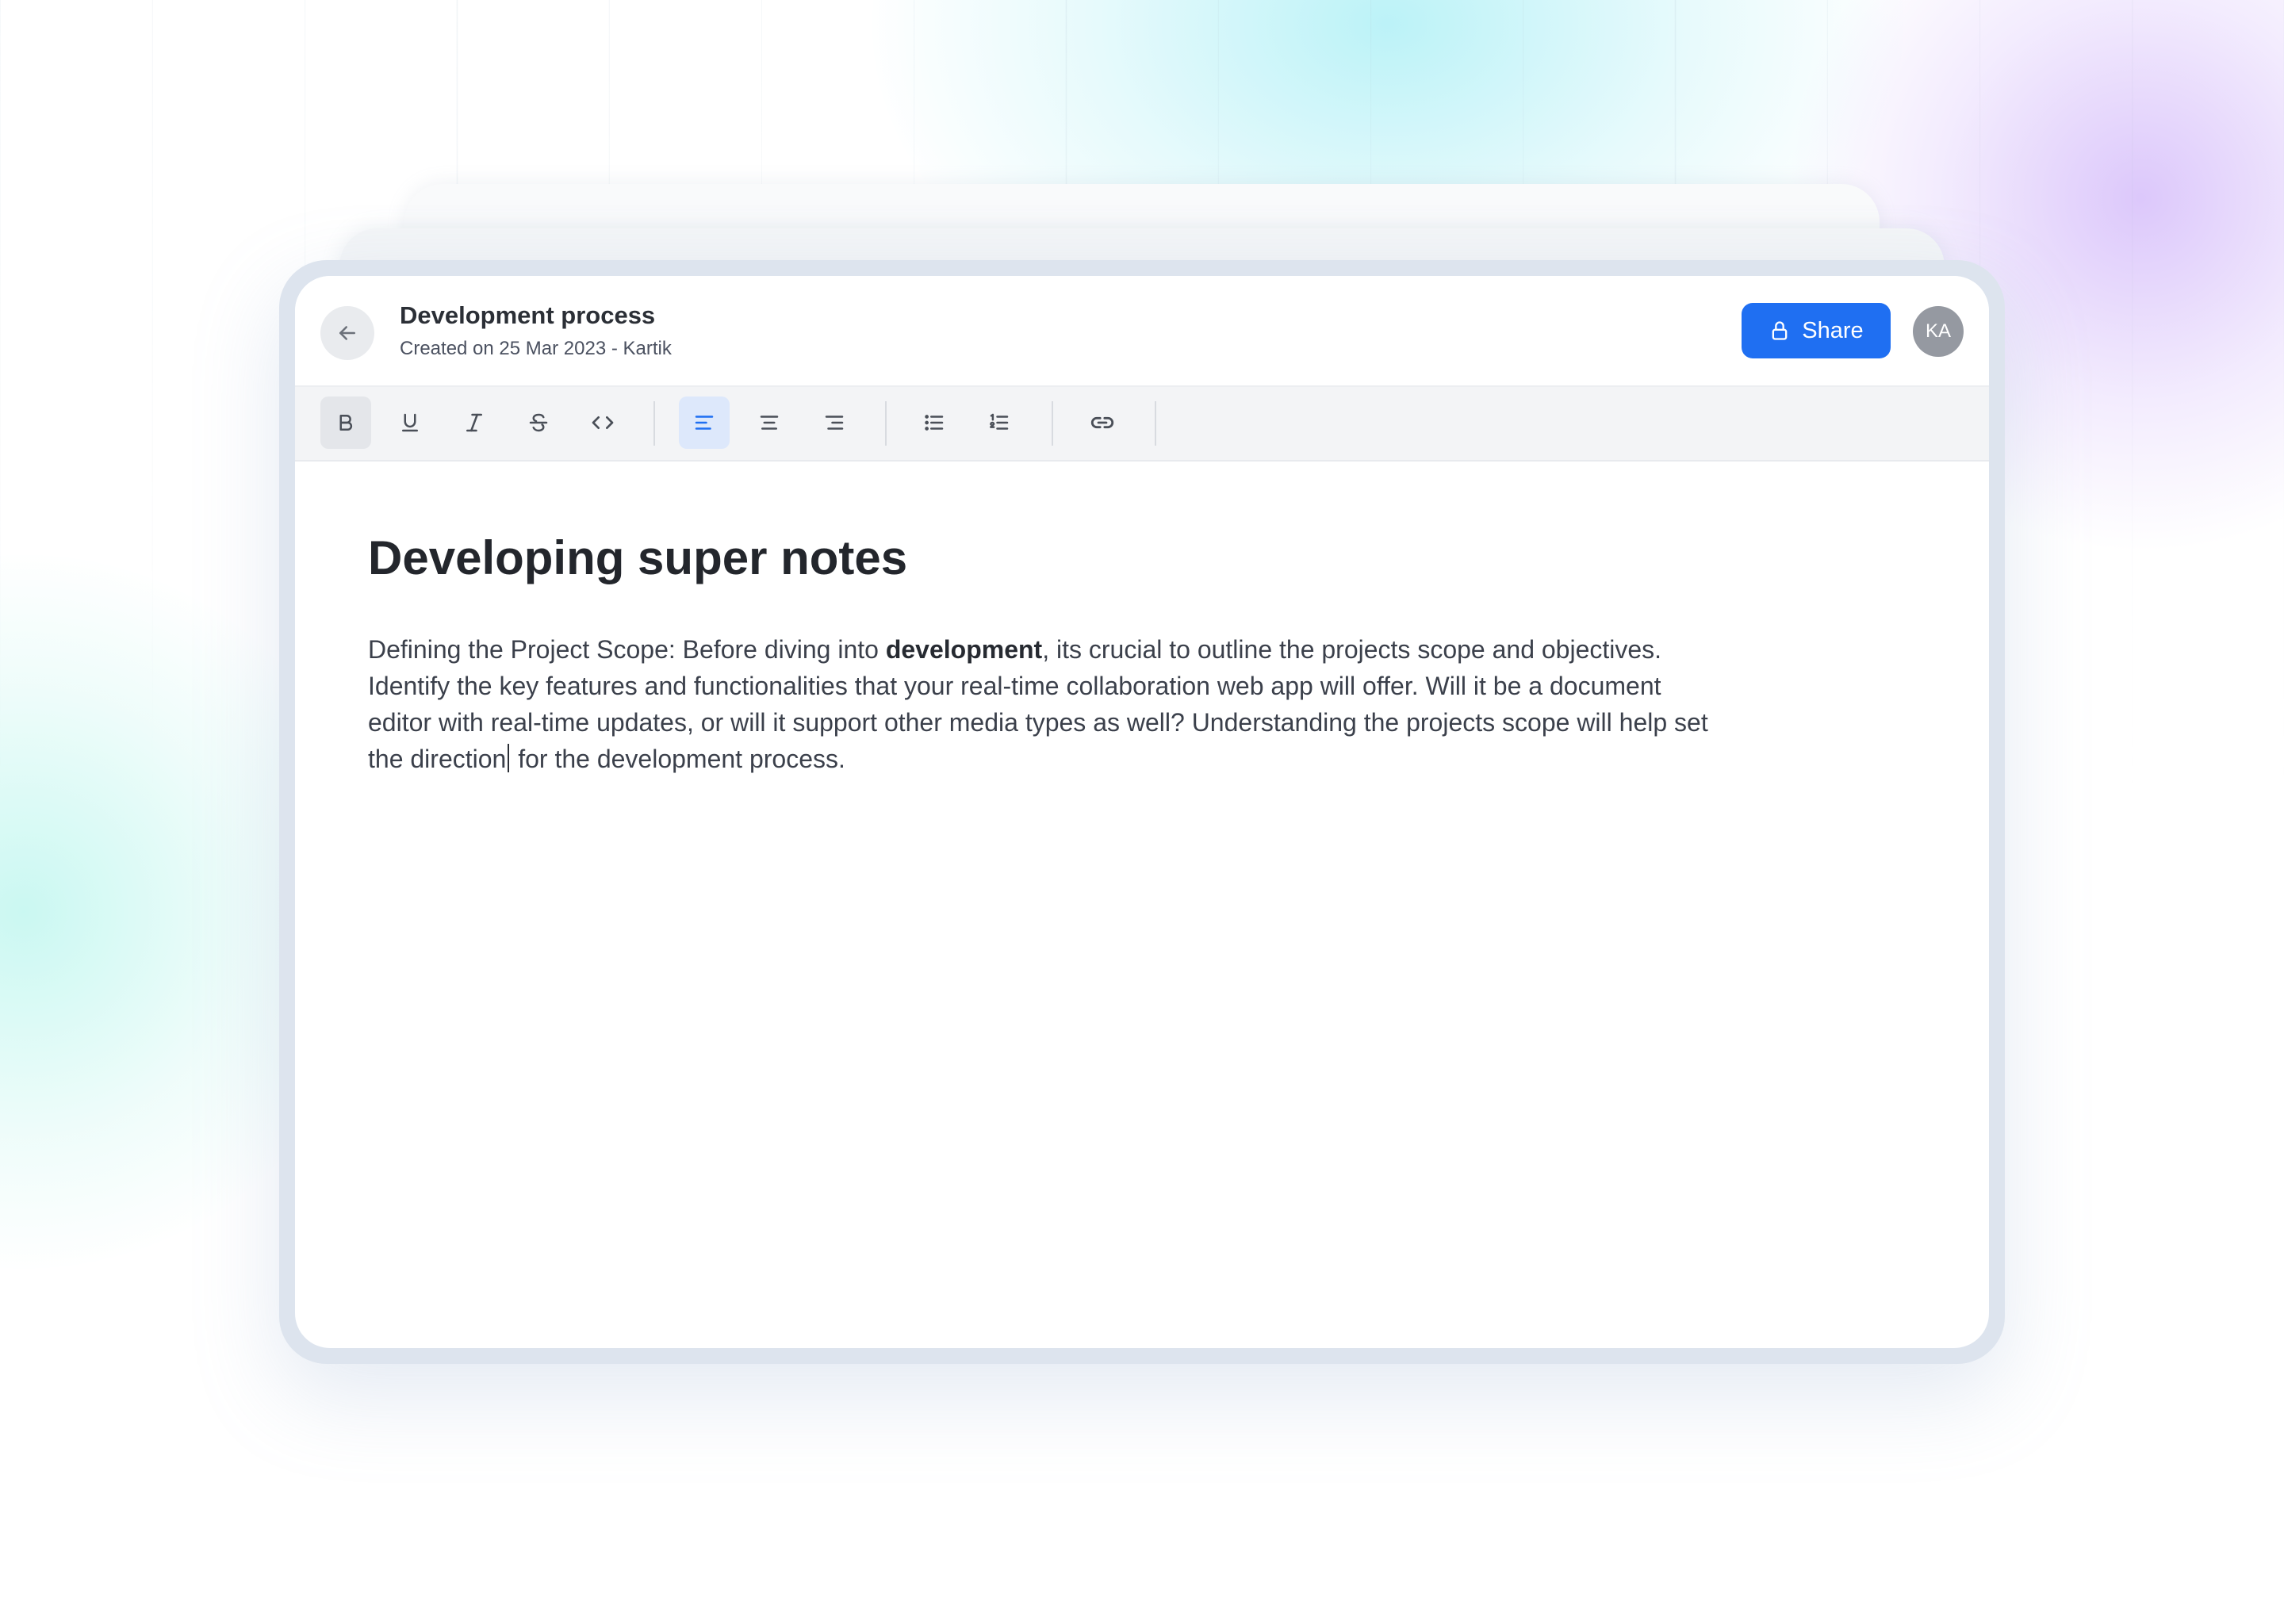 The height and width of the screenshot is (1624, 2284). What do you see at coordinates (964, 649) in the screenshot?
I see `paragraph-bold-text: development` at bounding box center [964, 649].